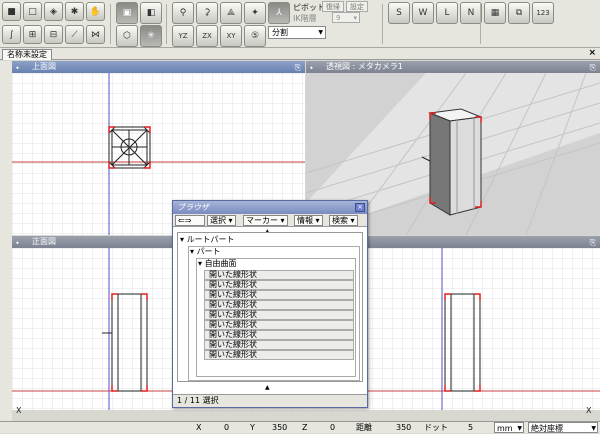 This screenshot has width=600, height=434. I want to click on hand-icon: ✋, so click(95, 11).